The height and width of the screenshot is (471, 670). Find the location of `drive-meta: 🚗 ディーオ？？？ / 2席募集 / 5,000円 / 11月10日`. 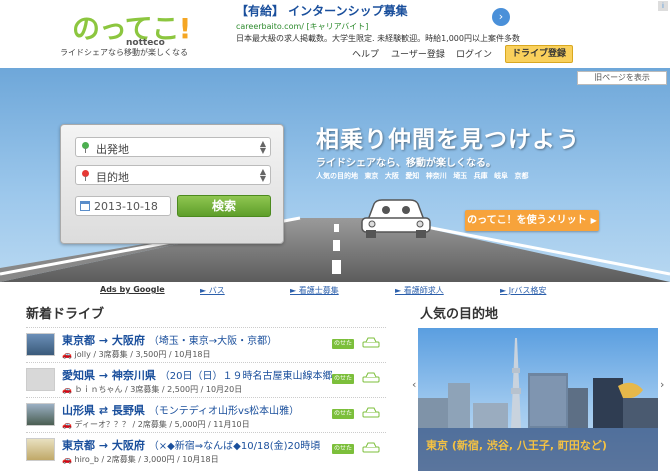

drive-meta: 🚗 ディーオ？？？ / 2席募集 / 5,000円 / 11月10日 is located at coordinates (156, 424).